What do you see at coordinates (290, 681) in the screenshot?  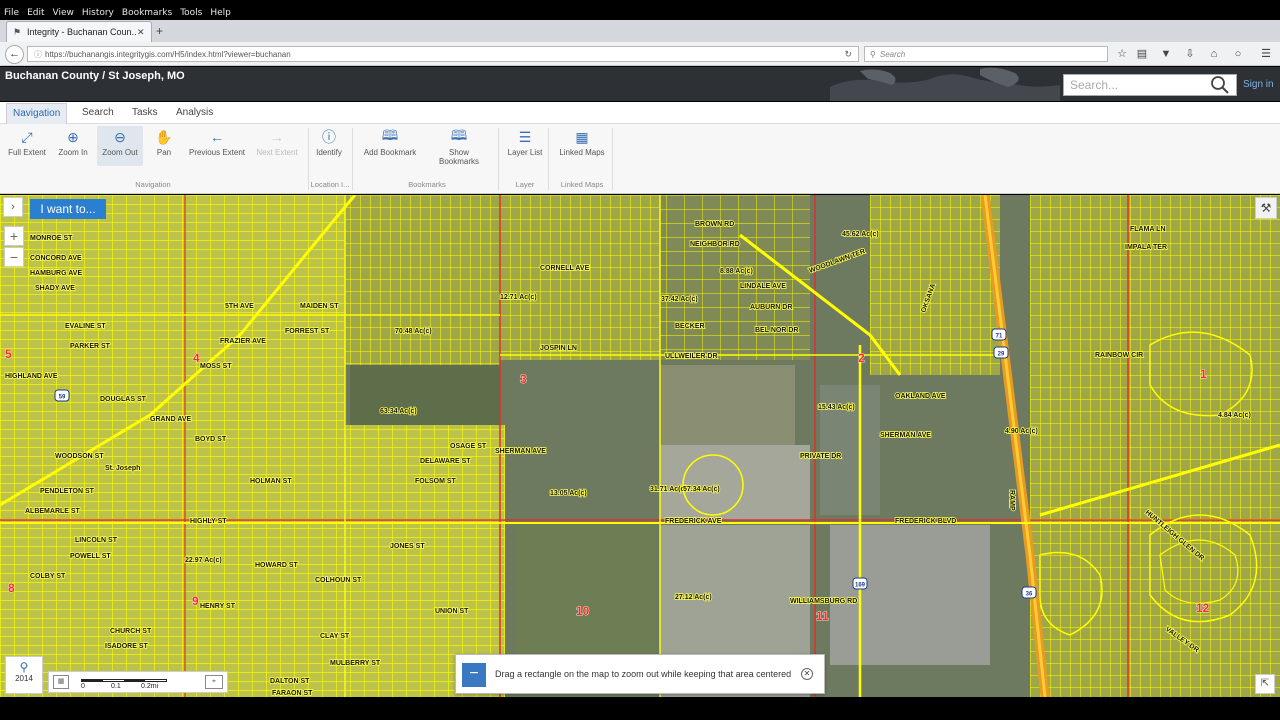 I see `street-label: DALTON ST` at bounding box center [290, 681].